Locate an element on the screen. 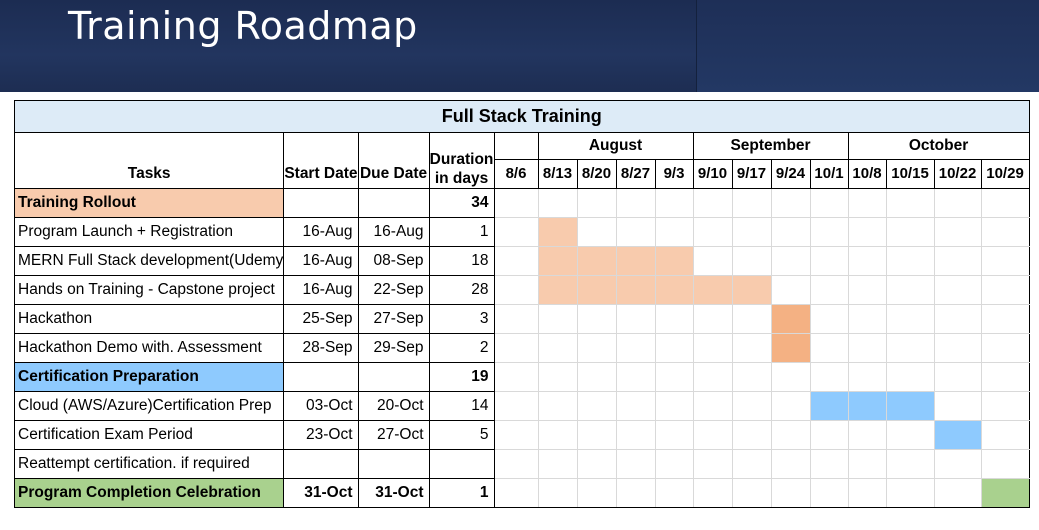 Image resolution: width=1039 pixels, height=530 pixels. duration-days: 5 is located at coordinates (461, 435).